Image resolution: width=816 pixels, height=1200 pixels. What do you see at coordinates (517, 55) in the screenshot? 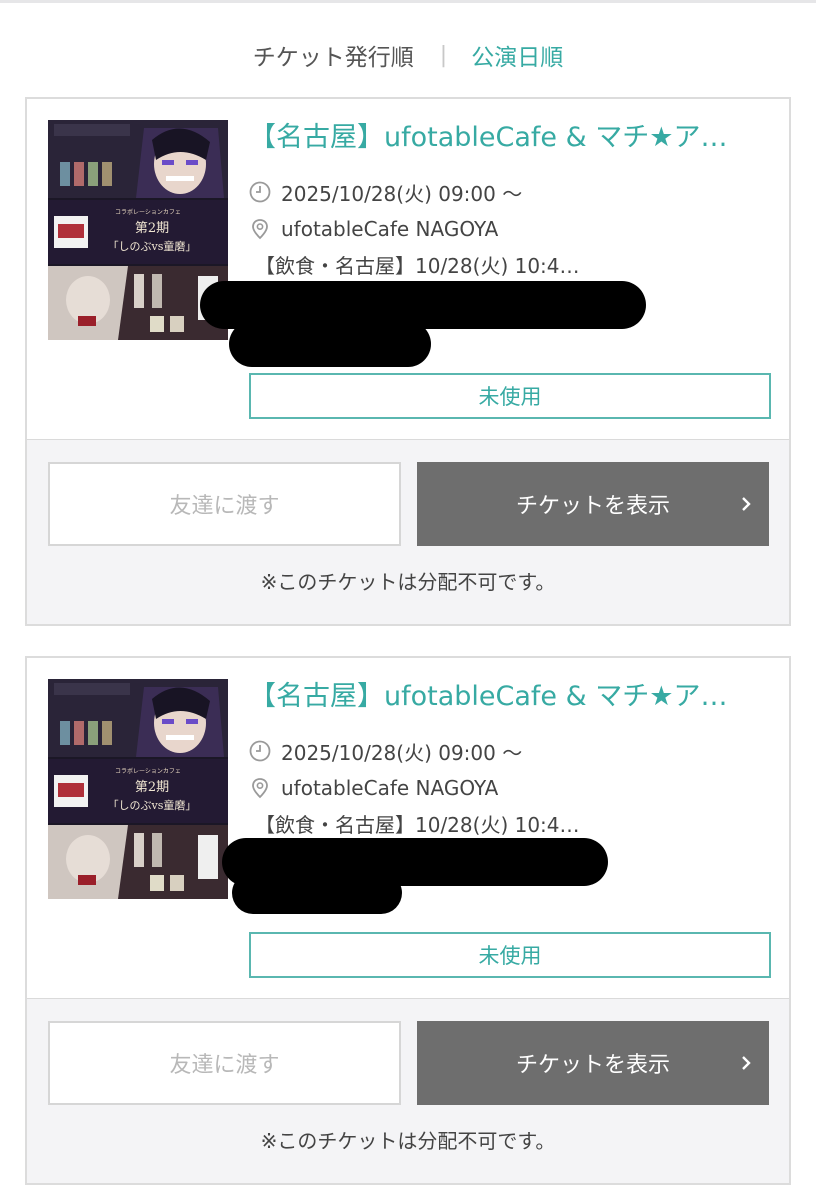
I see `sort-by-date-tab: 公演日順` at bounding box center [517, 55].